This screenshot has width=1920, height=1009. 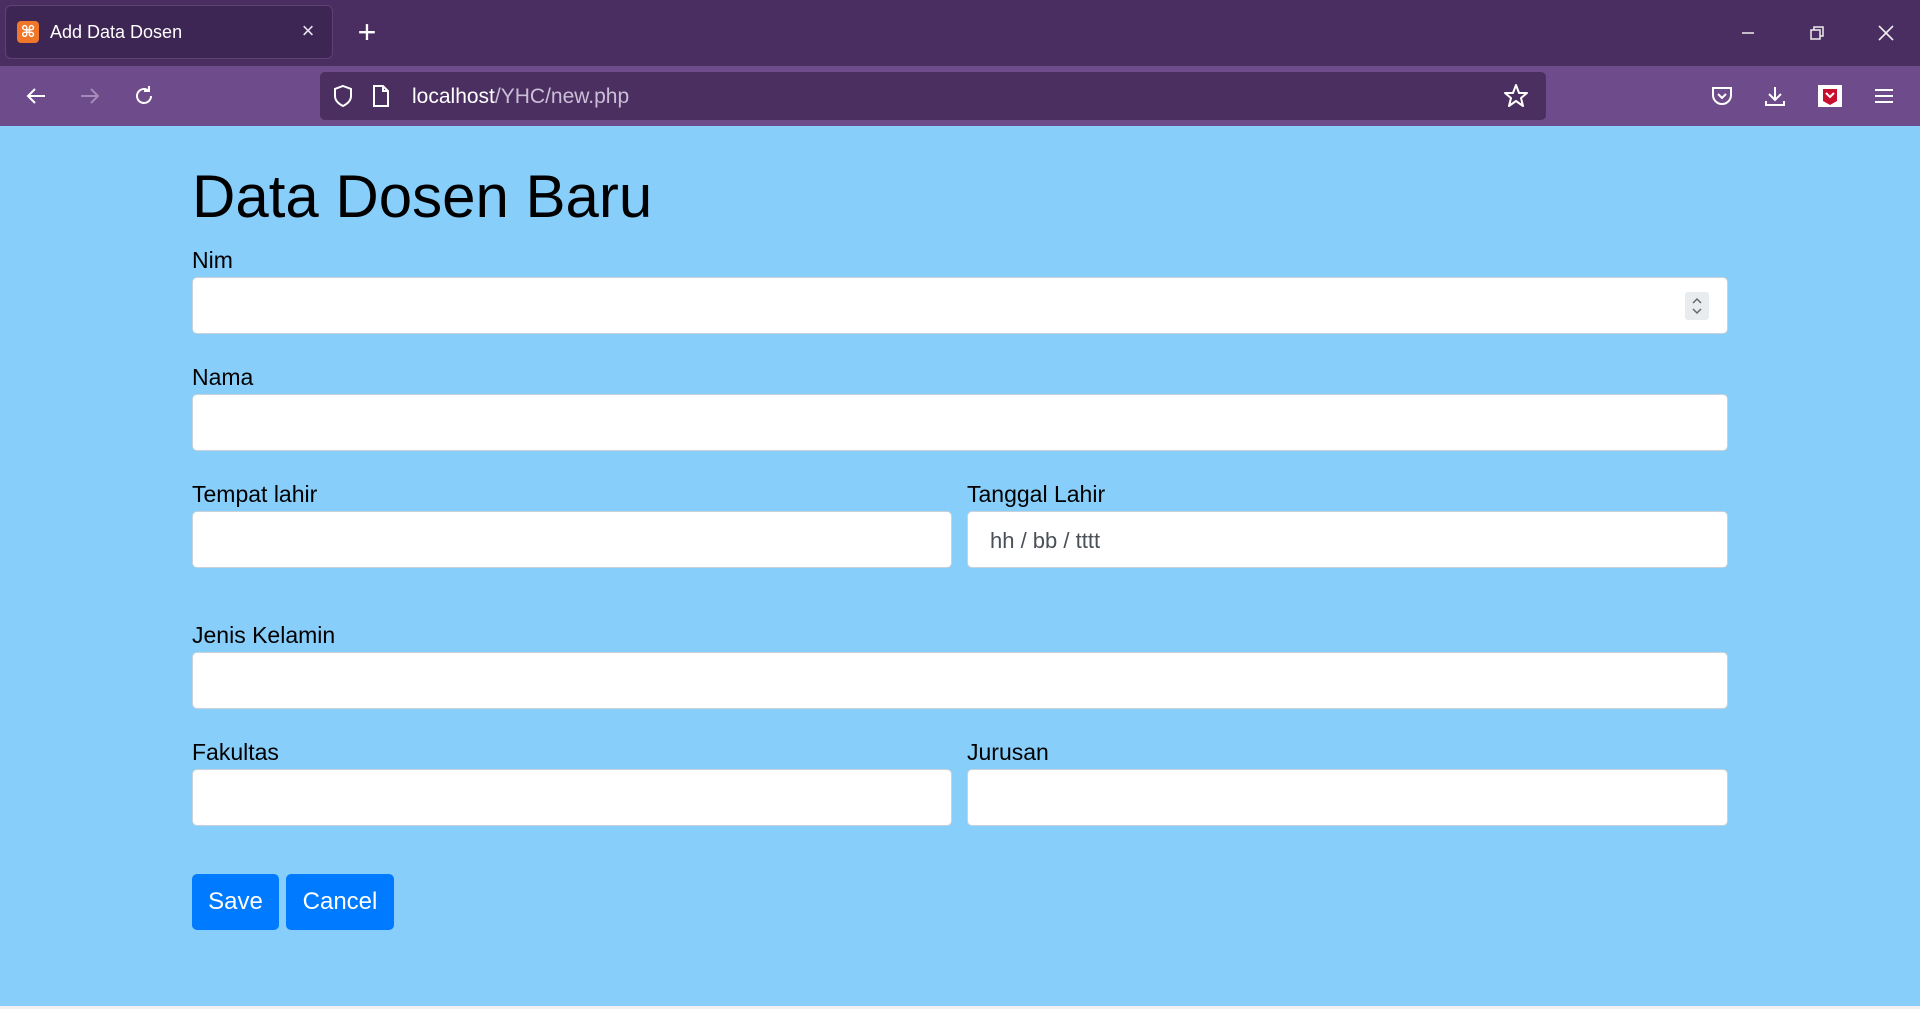 What do you see at coordinates (960, 422) in the screenshot?
I see `nama-input` at bounding box center [960, 422].